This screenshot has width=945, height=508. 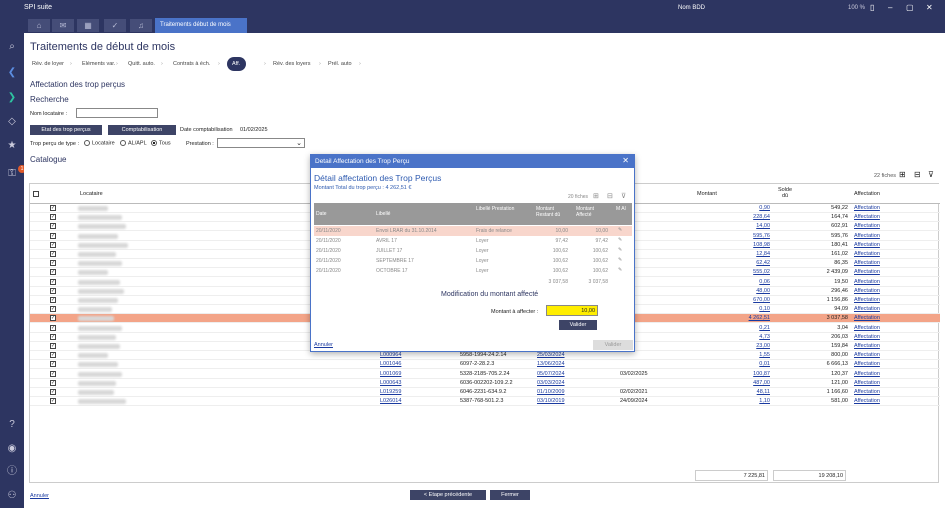 I want to click on modal-row: 20/11/2020 JUILLET 17 Loyer 100,62 100,62 ✎, so click(x=473, y=251).